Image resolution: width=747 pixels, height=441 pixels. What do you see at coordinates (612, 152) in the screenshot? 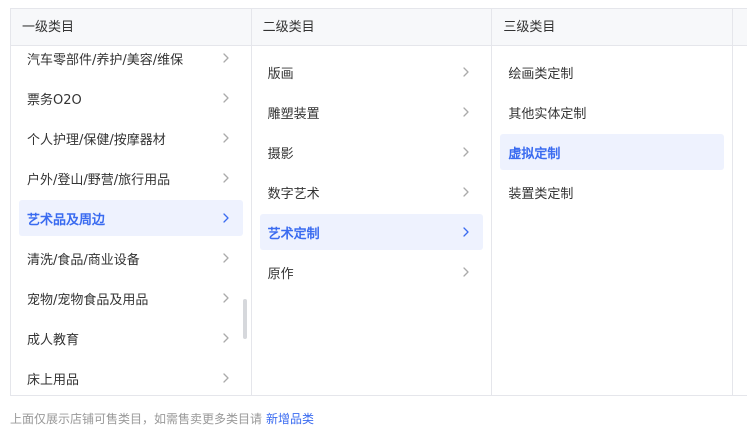
I see `level3-item: 虚拟定制` at bounding box center [612, 152].